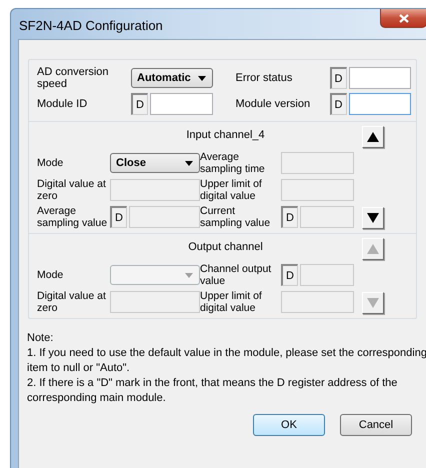  What do you see at coordinates (376, 425) in the screenshot?
I see `dialog-button: Cancel` at bounding box center [376, 425].